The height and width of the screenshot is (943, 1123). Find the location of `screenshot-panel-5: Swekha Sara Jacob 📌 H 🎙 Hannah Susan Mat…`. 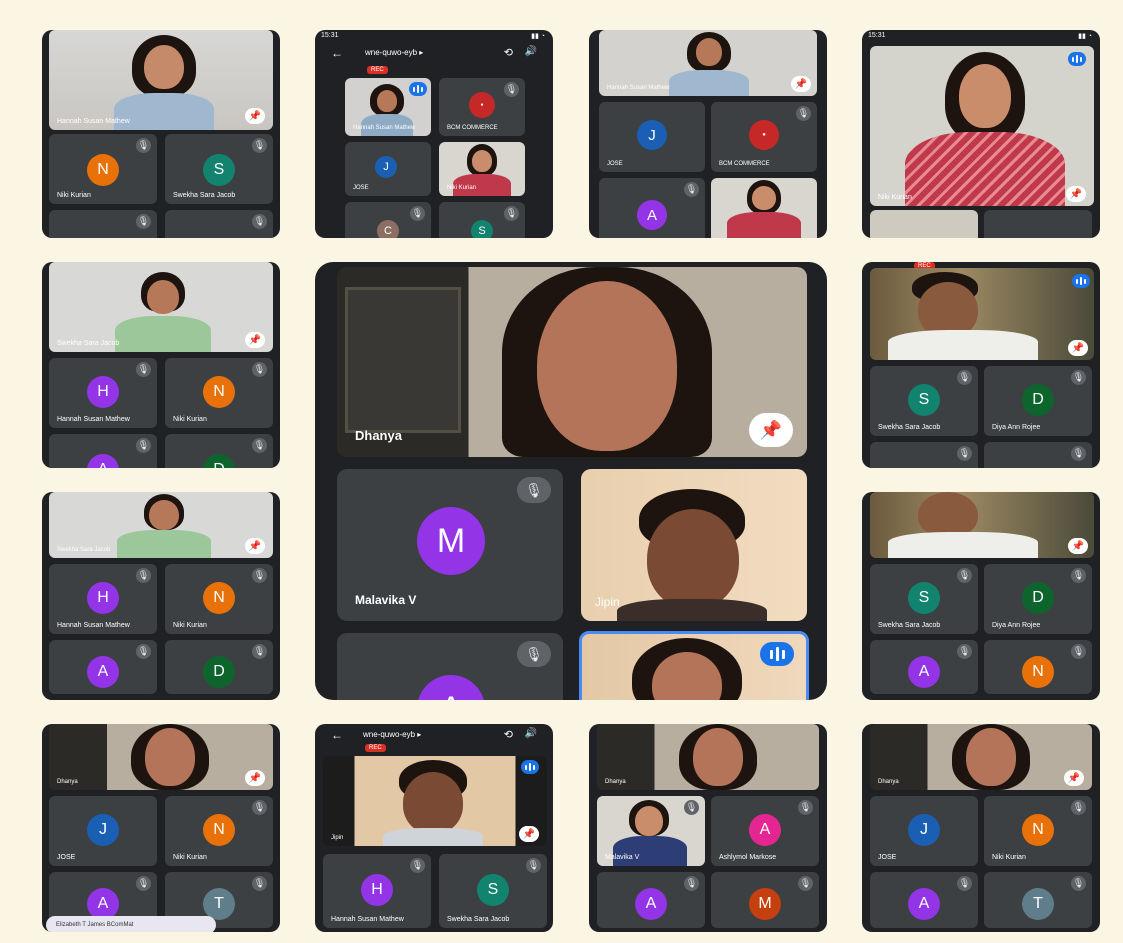

screenshot-panel-5: Swekha Sara Jacob 📌 H 🎙 Hannah Susan Mat… is located at coordinates (161, 365).